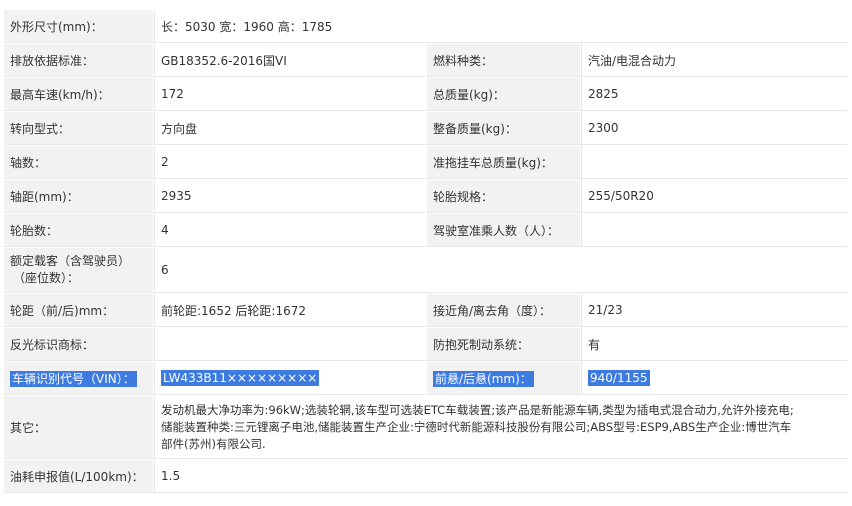 This screenshot has height=506, width=852. I want to click on table-row: 排放依据标准： GB18352.6-2016国VI 燃料种类： 汽油/电混合动力, so click(425, 60).